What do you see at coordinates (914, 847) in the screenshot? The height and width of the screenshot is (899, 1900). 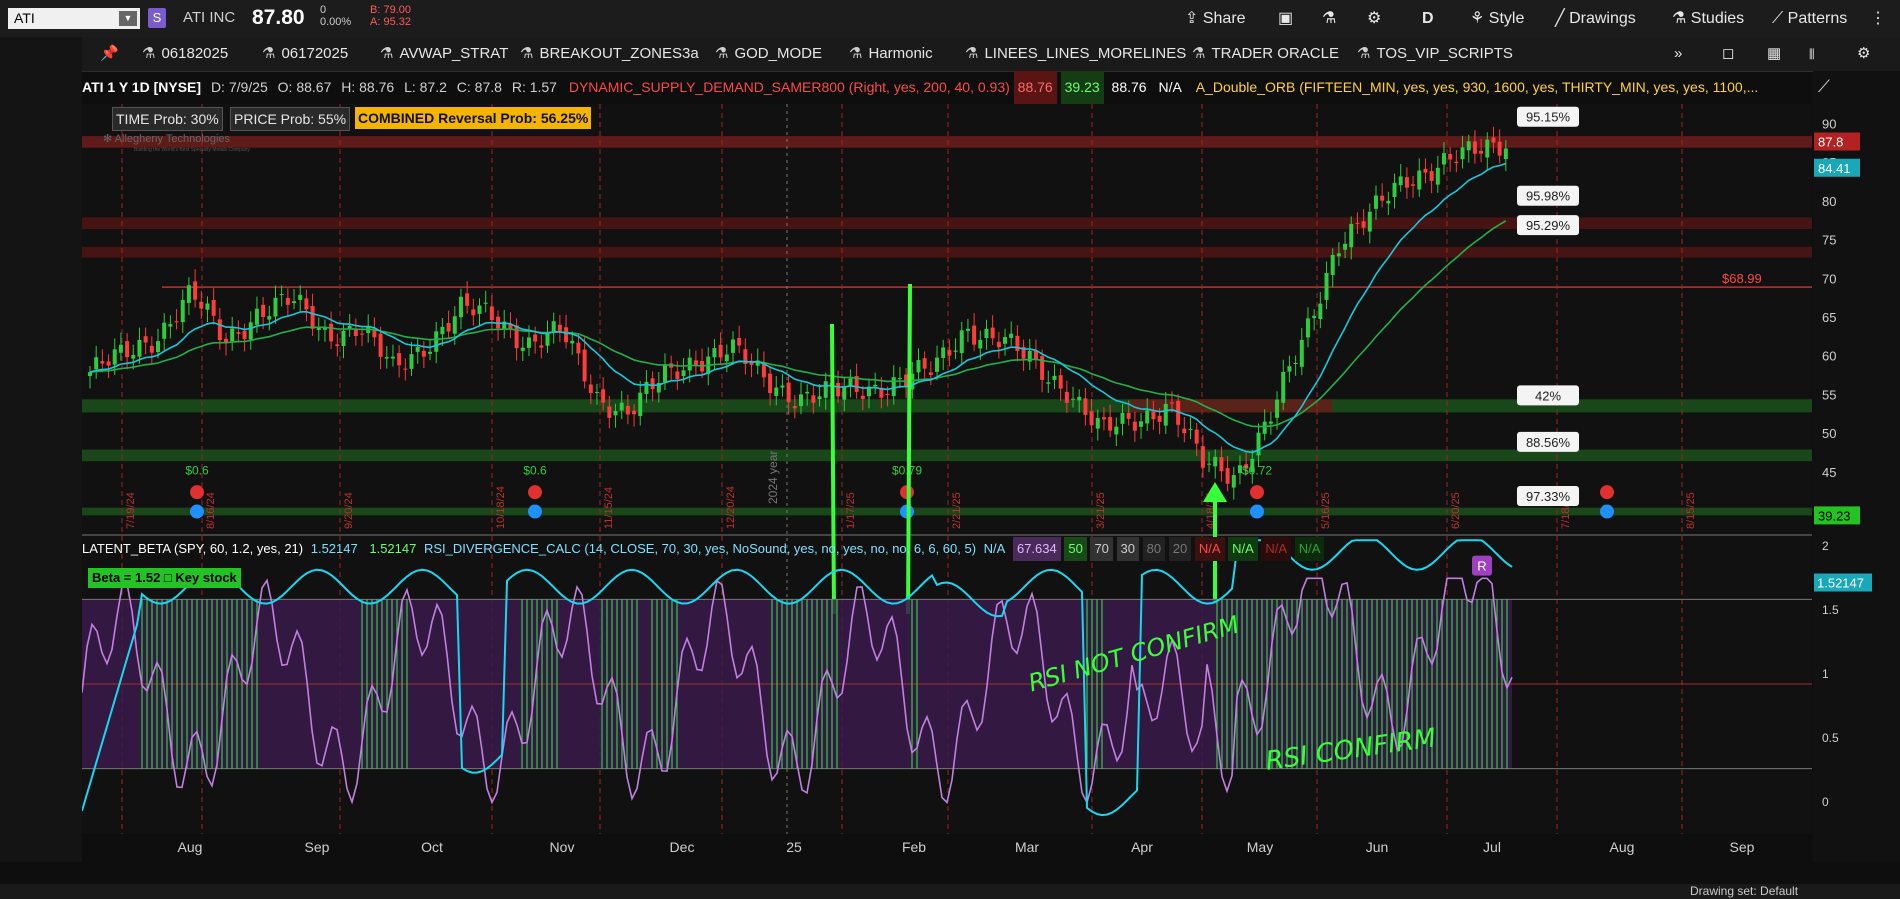 I see `month-label: Feb` at bounding box center [914, 847].